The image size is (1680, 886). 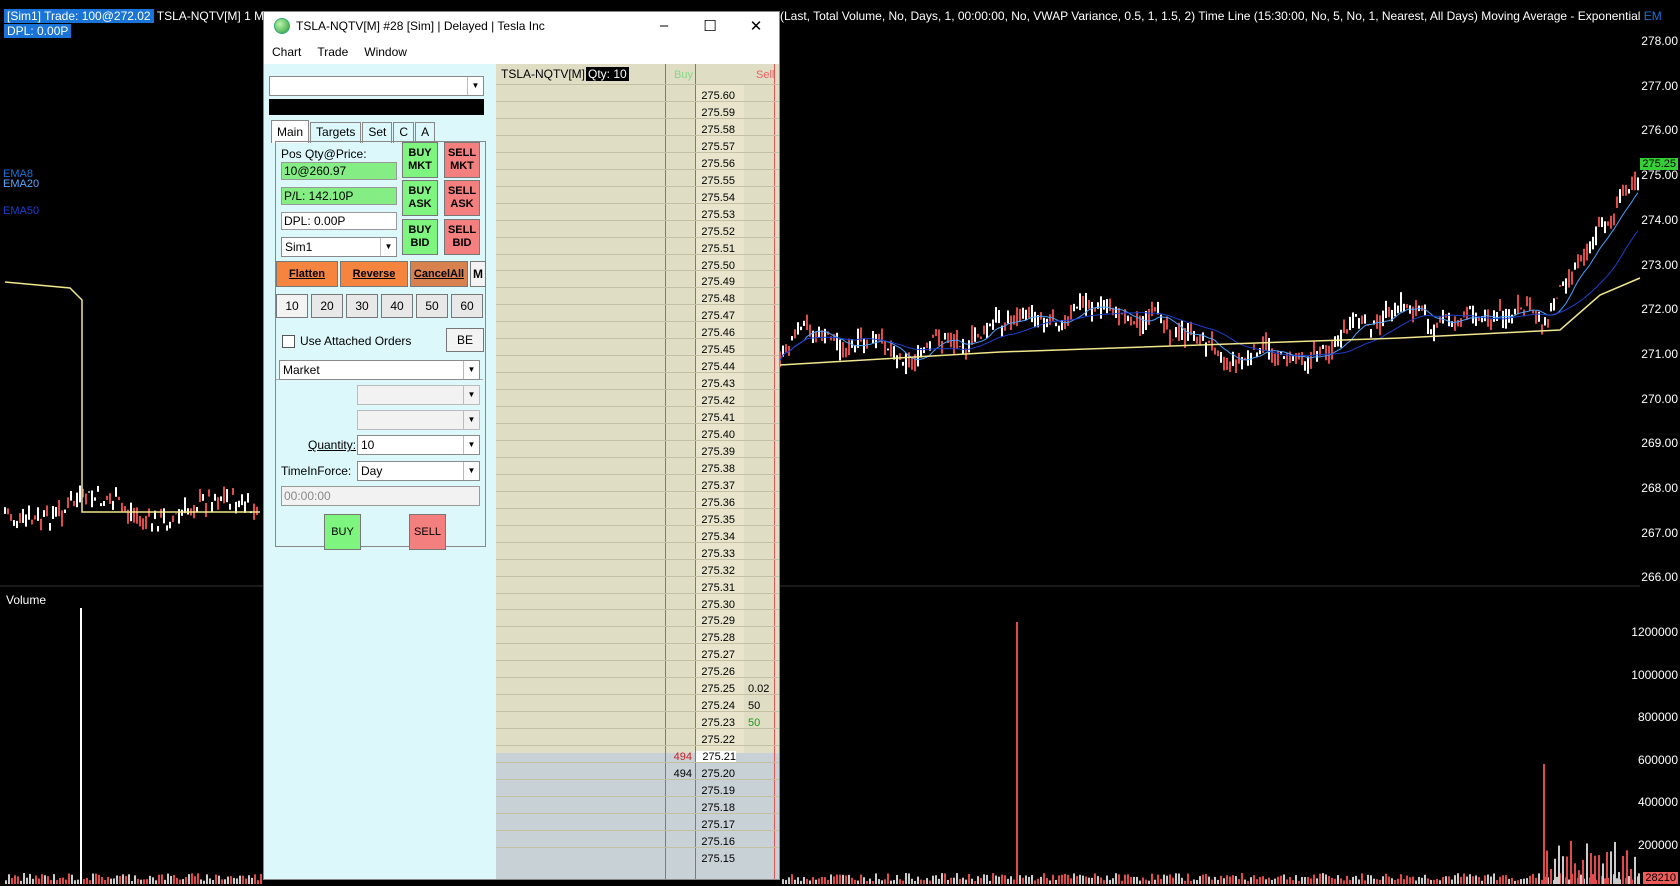 I want to click on tab-targets: Targets, so click(x=336, y=132).